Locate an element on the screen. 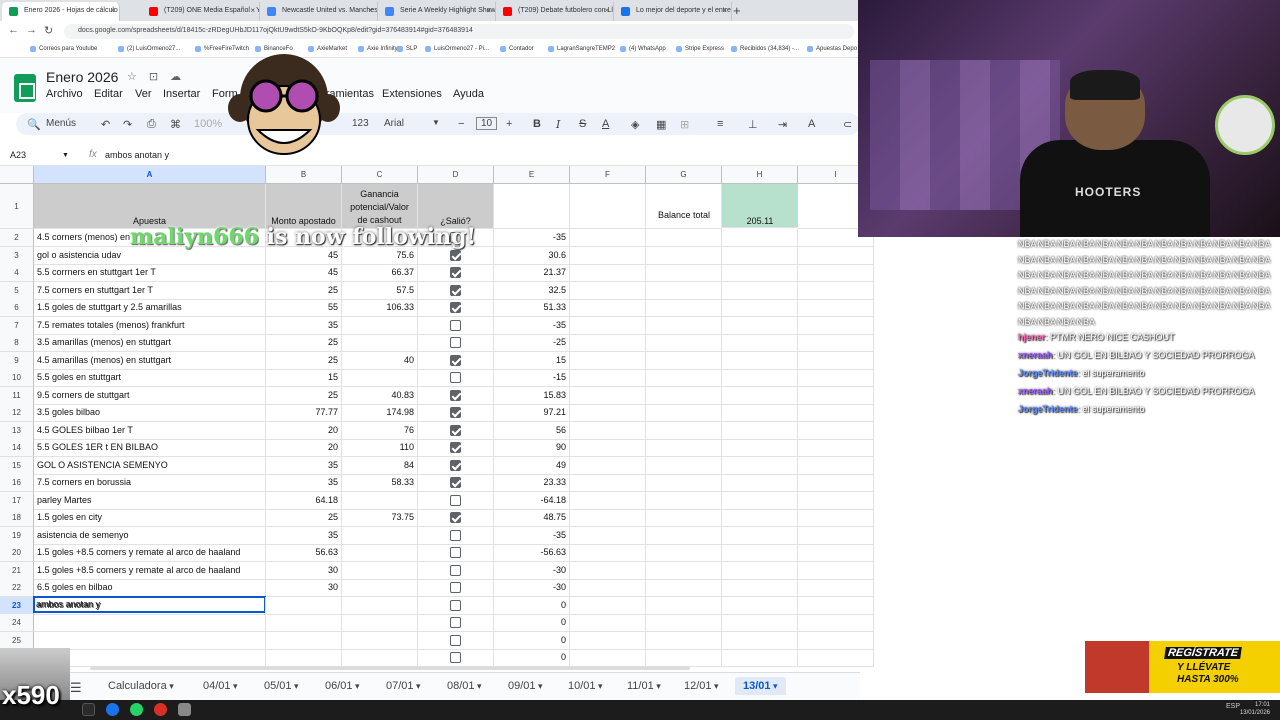 The height and width of the screenshot is (720, 1280). row-header: 6 is located at coordinates (17, 308).